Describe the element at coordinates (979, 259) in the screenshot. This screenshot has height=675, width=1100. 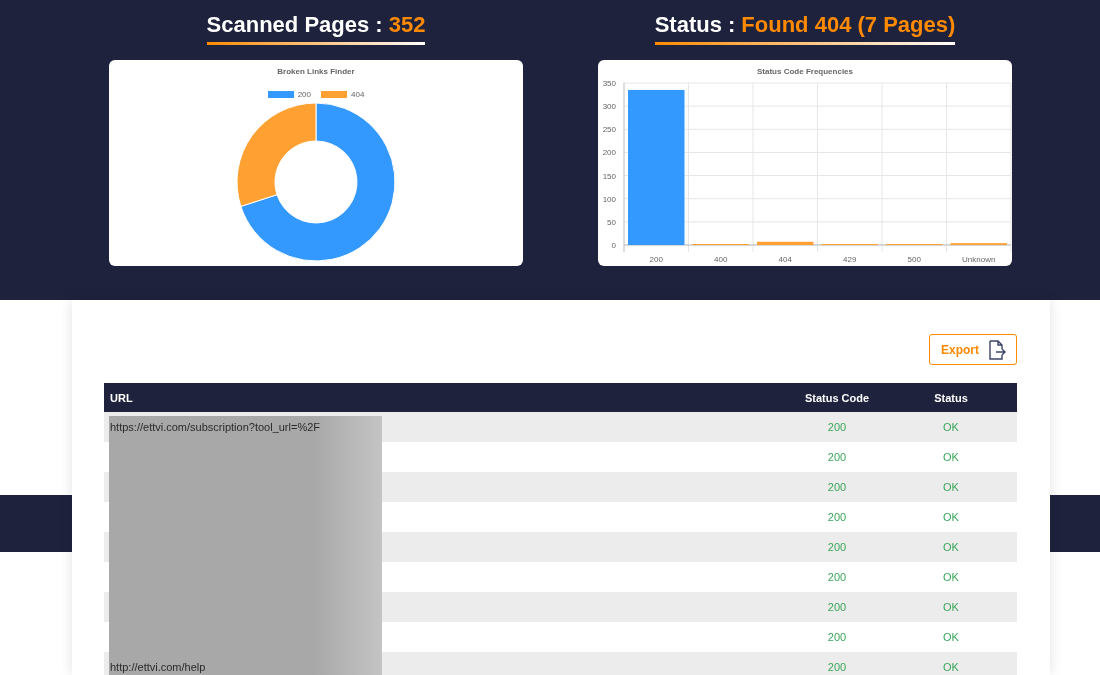
I see `x-tick-label: Unknown` at that location.